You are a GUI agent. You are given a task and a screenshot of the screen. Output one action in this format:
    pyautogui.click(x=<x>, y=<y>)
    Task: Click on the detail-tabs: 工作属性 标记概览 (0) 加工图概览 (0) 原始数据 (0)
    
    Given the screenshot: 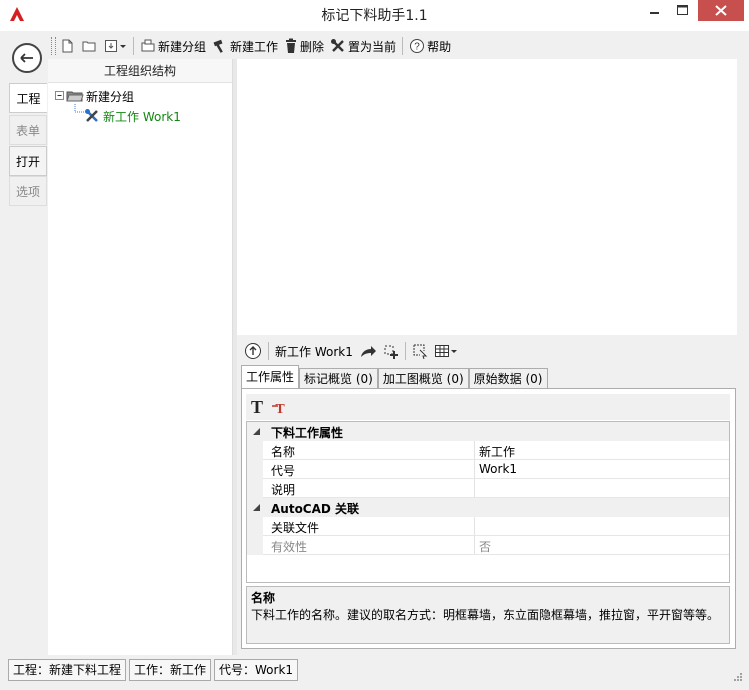 What is the action you would take?
    pyautogui.click(x=394, y=377)
    